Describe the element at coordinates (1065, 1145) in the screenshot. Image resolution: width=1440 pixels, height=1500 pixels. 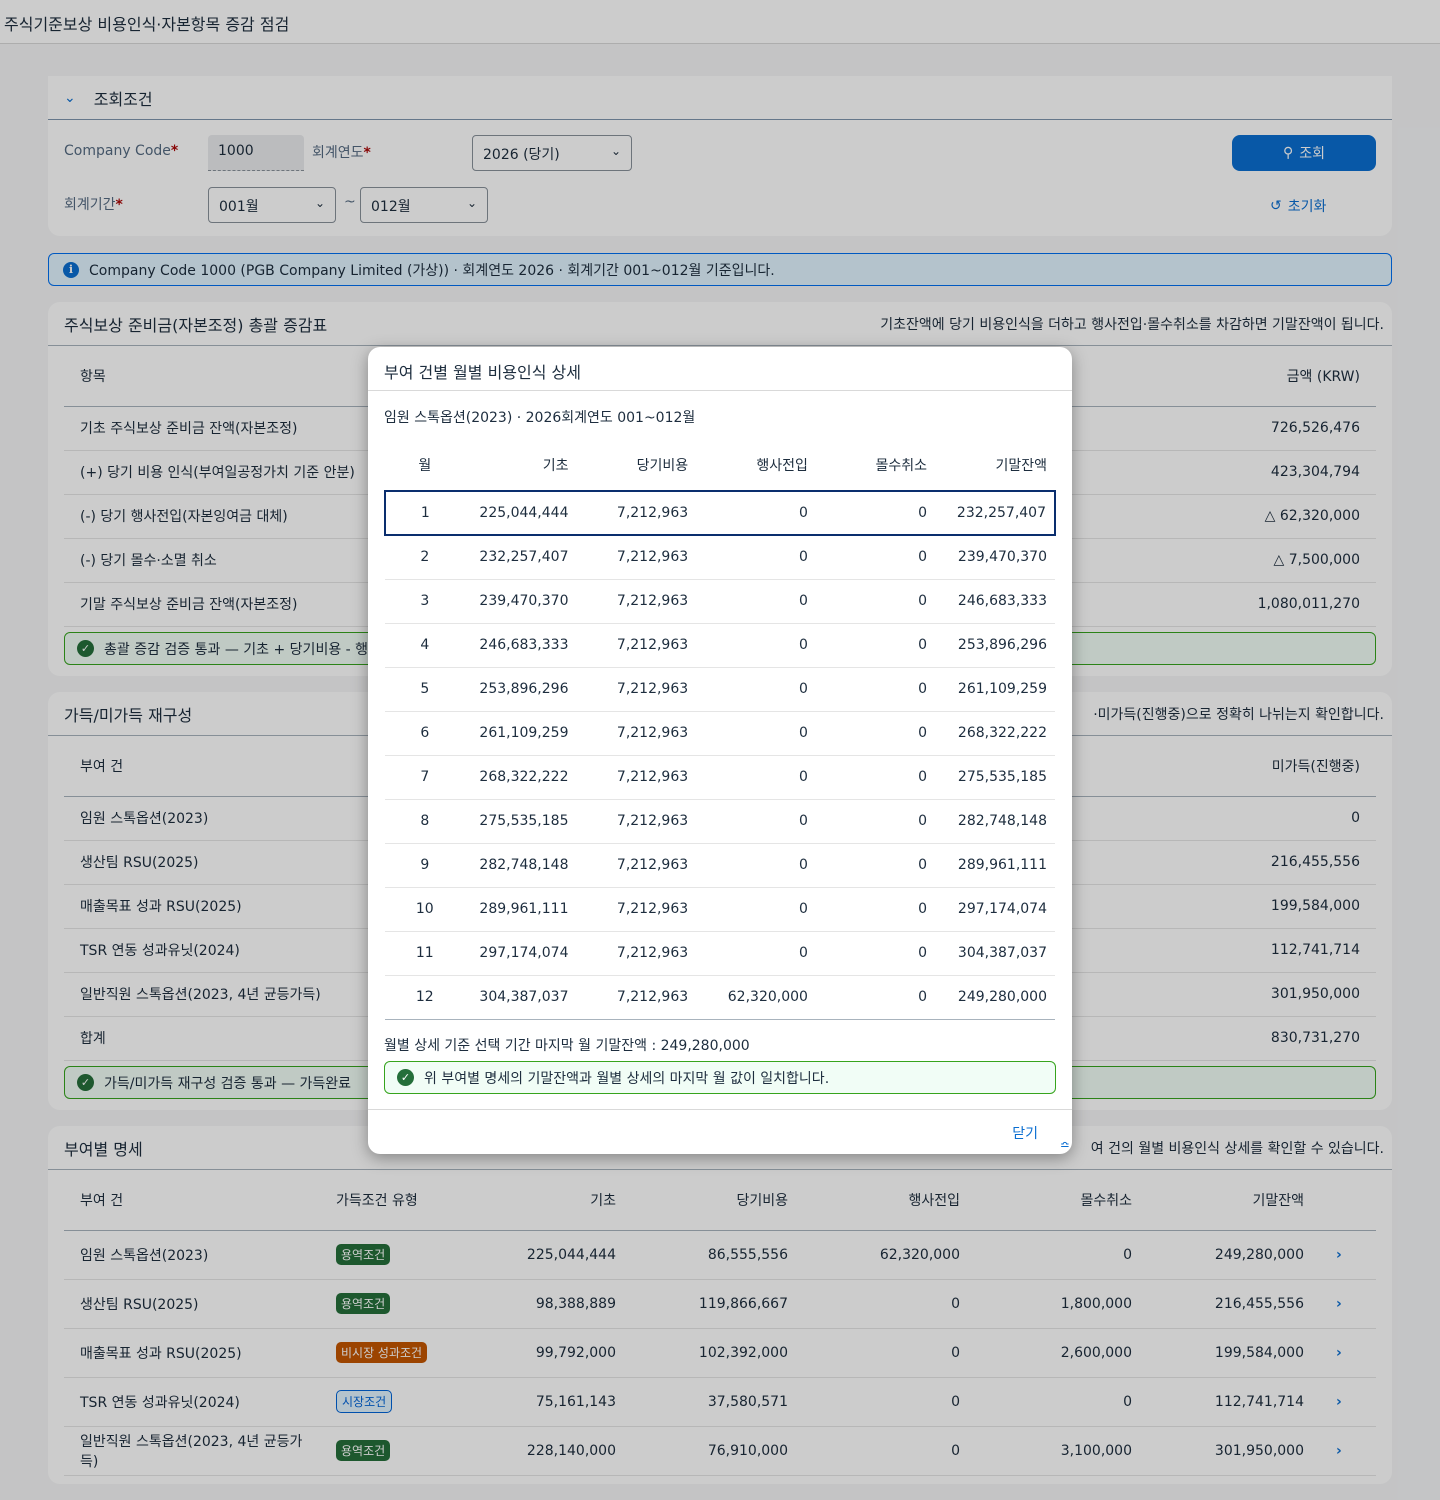
I see `resize-handle-icon: ≏` at that location.